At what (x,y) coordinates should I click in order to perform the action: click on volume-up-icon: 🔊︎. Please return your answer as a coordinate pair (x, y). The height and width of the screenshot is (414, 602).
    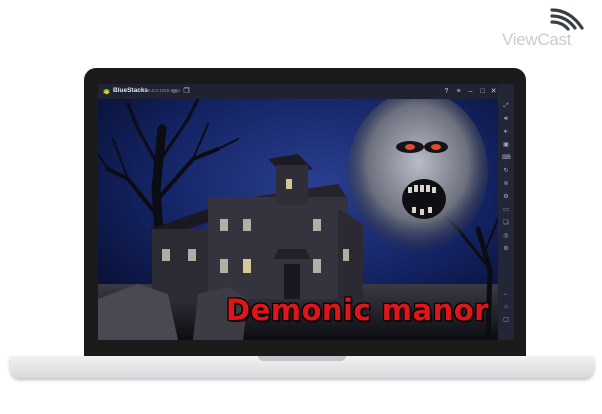
    Looking at the image, I should click on (506, 119).